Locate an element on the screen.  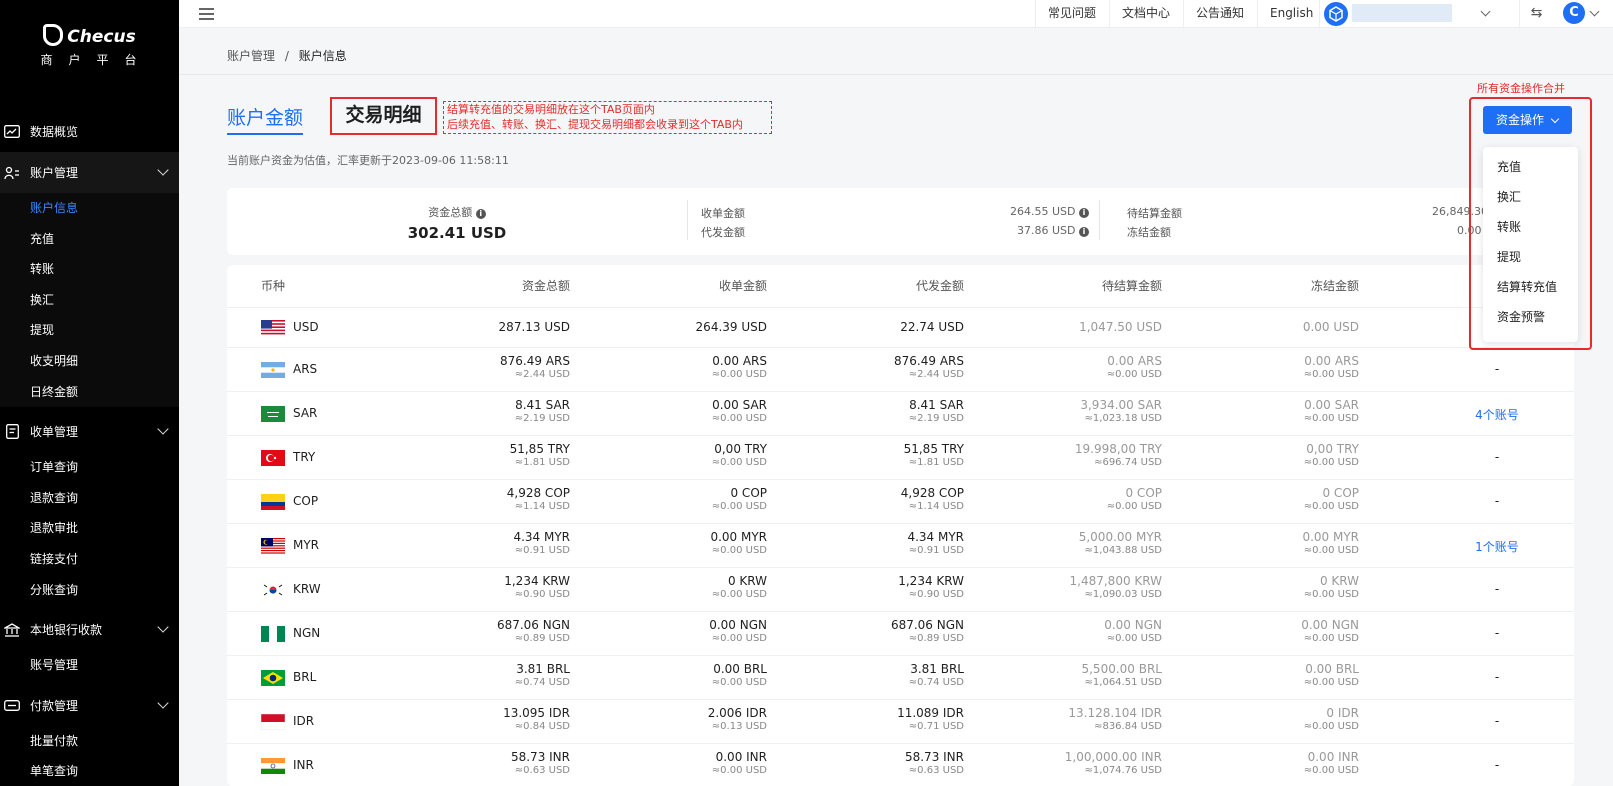
tab-account-amount: 账户金额 is located at coordinates (265, 119).